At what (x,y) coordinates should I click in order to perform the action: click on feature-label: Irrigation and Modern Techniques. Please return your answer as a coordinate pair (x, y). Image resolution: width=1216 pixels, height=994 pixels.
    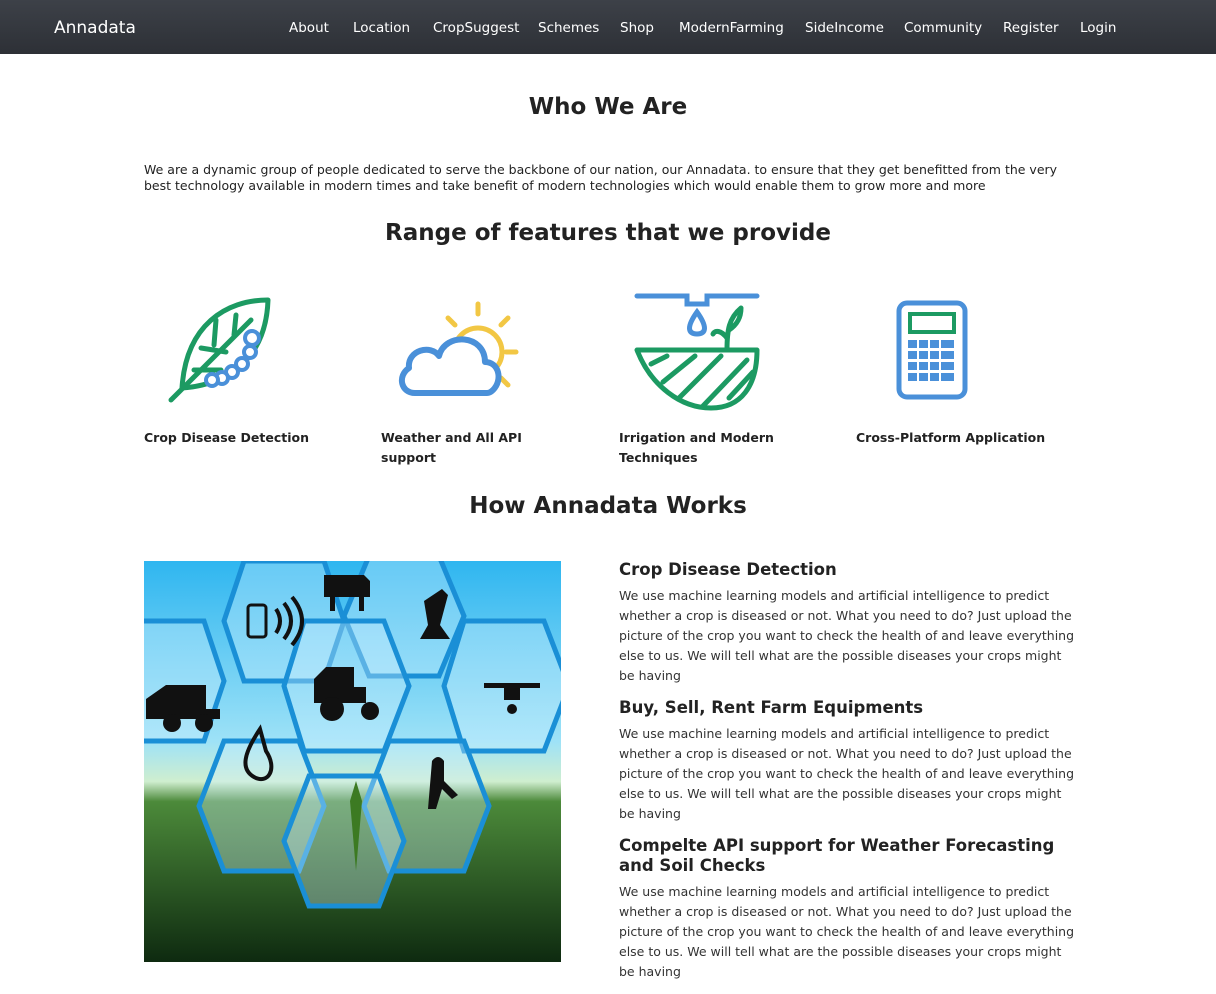
    Looking at the image, I should click on (696, 447).